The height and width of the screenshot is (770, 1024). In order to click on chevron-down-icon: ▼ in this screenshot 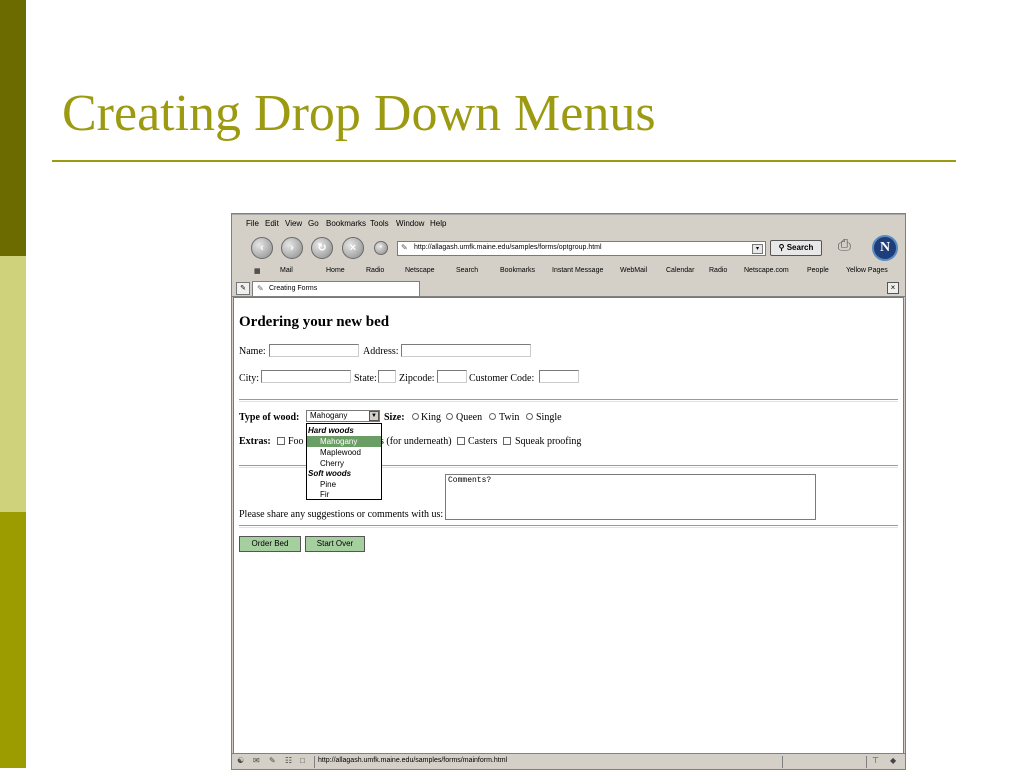, I will do `click(374, 416)`.